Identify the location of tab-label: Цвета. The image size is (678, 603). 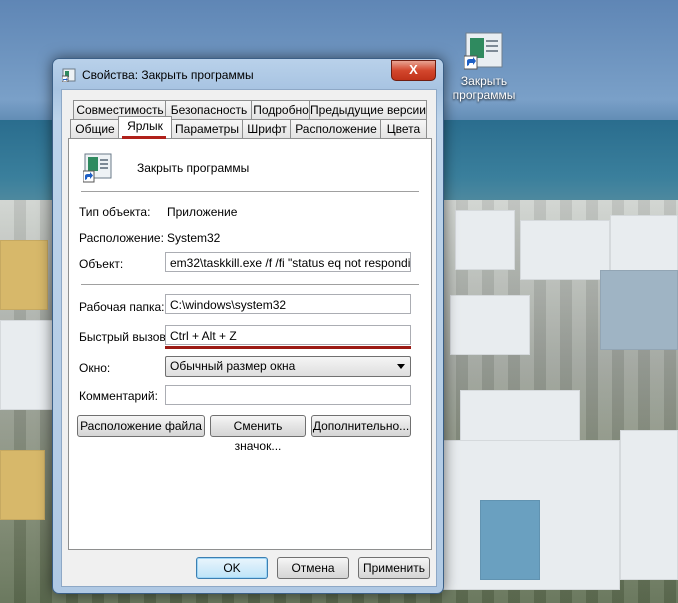
(403, 129).